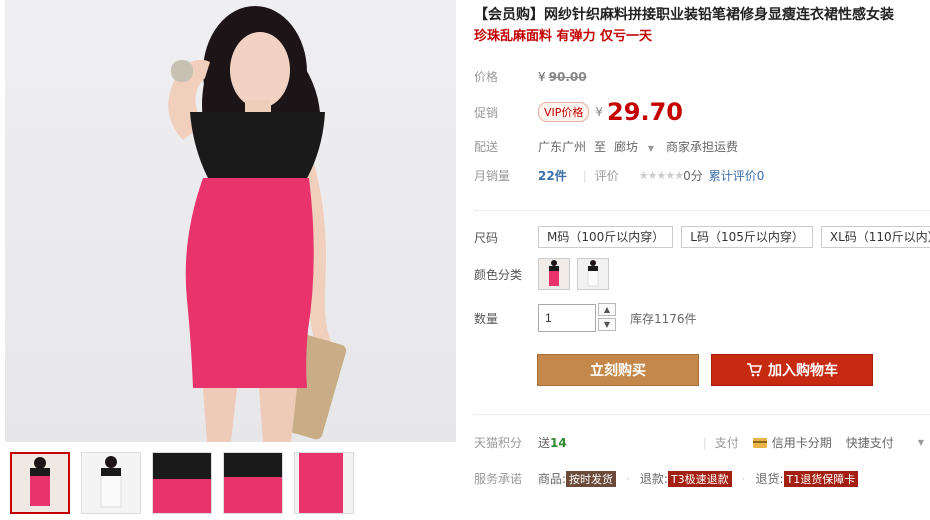 Image resolution: width=930 pixels, height=520 pixels. Describe the element at coordinates (769, 479) in the screenshot. I see `service-return-label: 退货:` at that location.